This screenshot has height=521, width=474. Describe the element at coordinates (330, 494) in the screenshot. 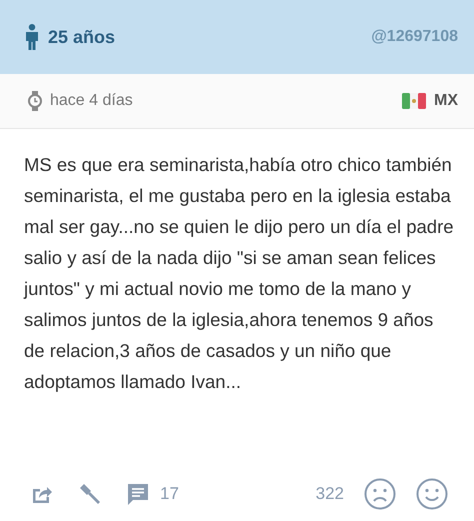

I see `vote-count: 322` at that location.